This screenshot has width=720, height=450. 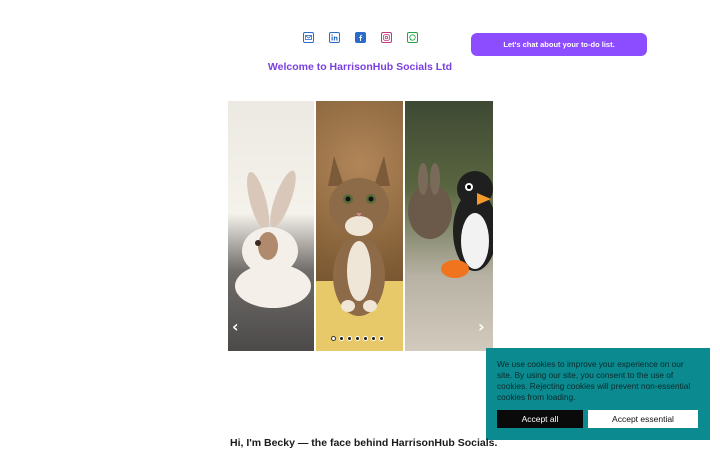 What do you see at coordinates (540, 419) in the screenshot?
I see `accept-all-button: Accept all` at bounding box center [540, 419].